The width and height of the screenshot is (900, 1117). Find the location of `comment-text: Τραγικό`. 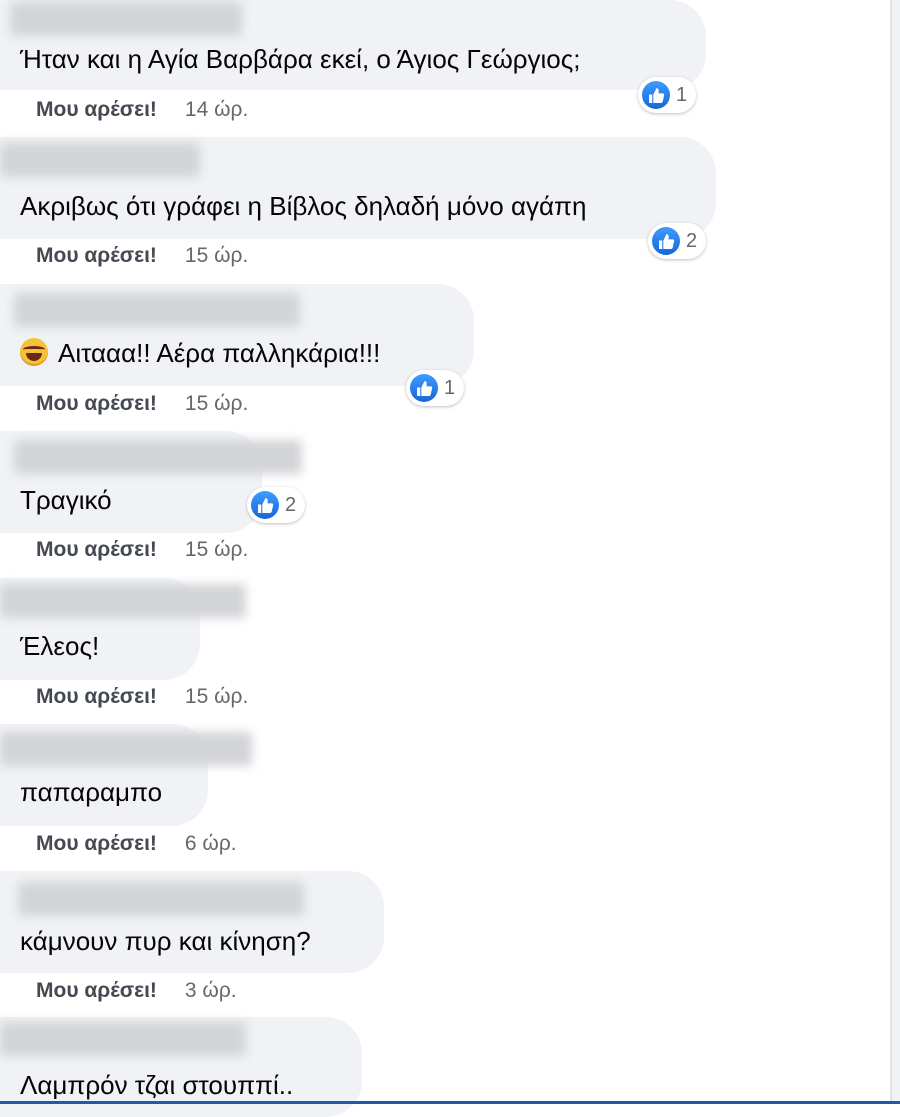

comment-text: Τραγικό is located at coordinates (66, 500).